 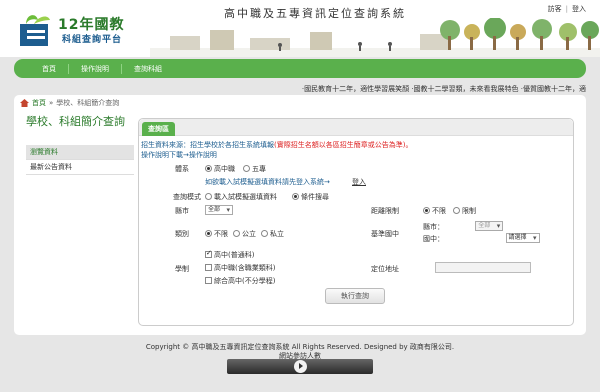 I want to click on category-option-private: 私立, so click(x=272, y=234).